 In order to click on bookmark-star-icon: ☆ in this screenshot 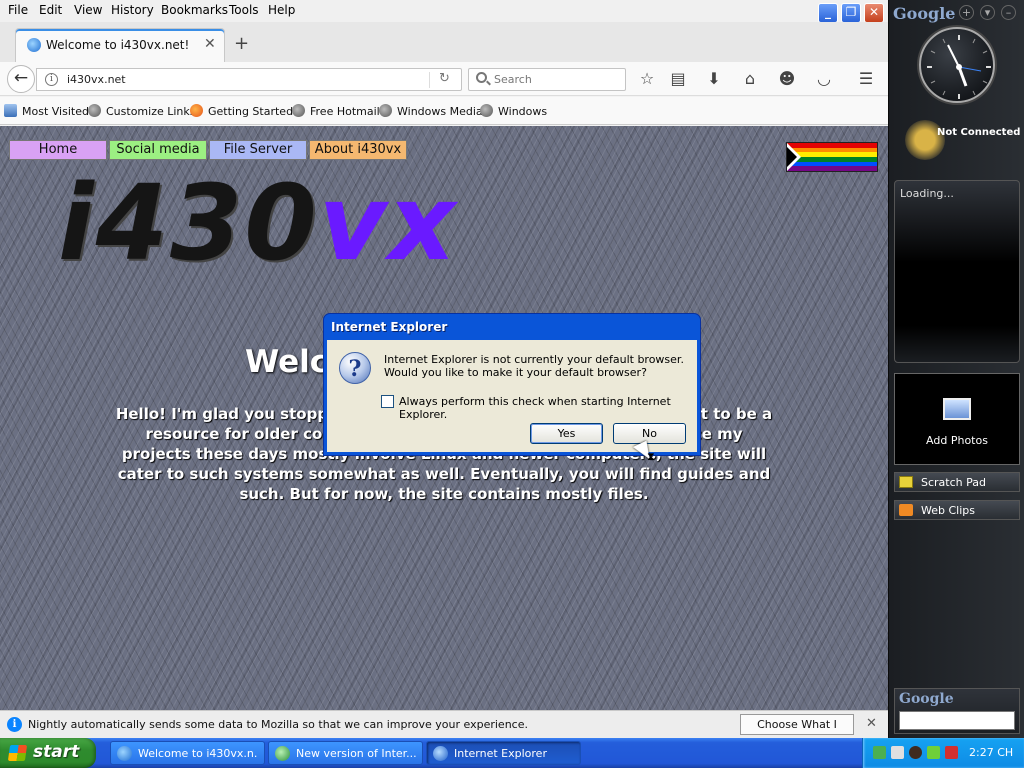, I will do `click(647, 79)`.